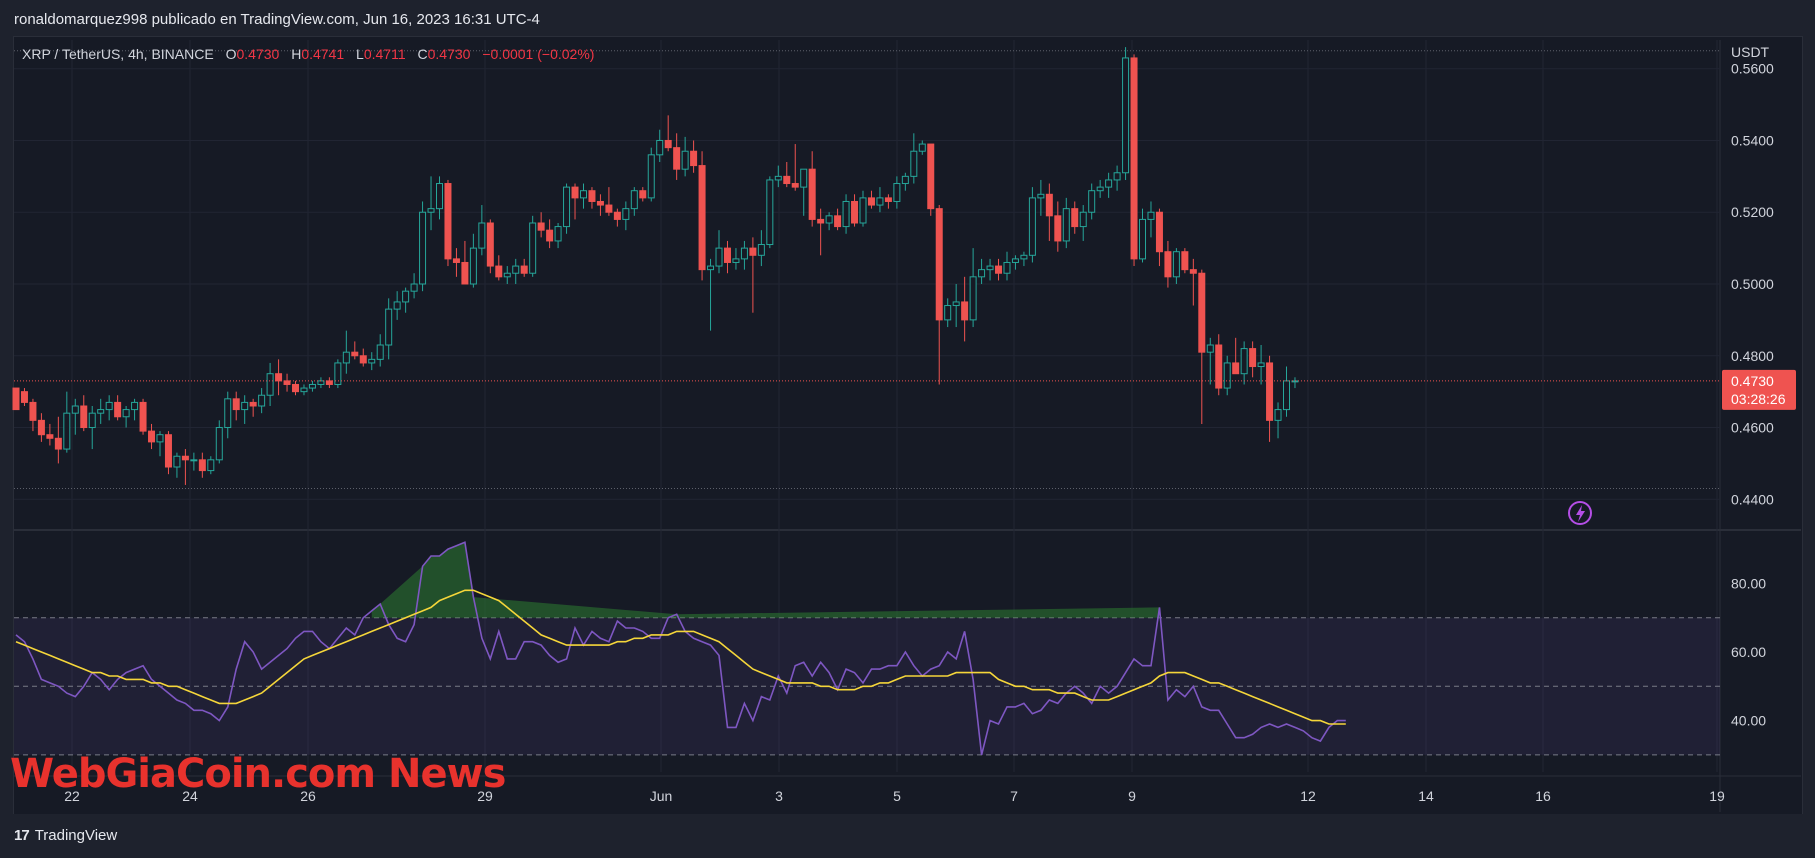 Image resolution: width=1815 pixels, height=858 pixels. What do you see at coordinates (1748, 583) in the screenshot?
I see `rsi-tick-label: 80.00` at bounding box center [1748, 583].